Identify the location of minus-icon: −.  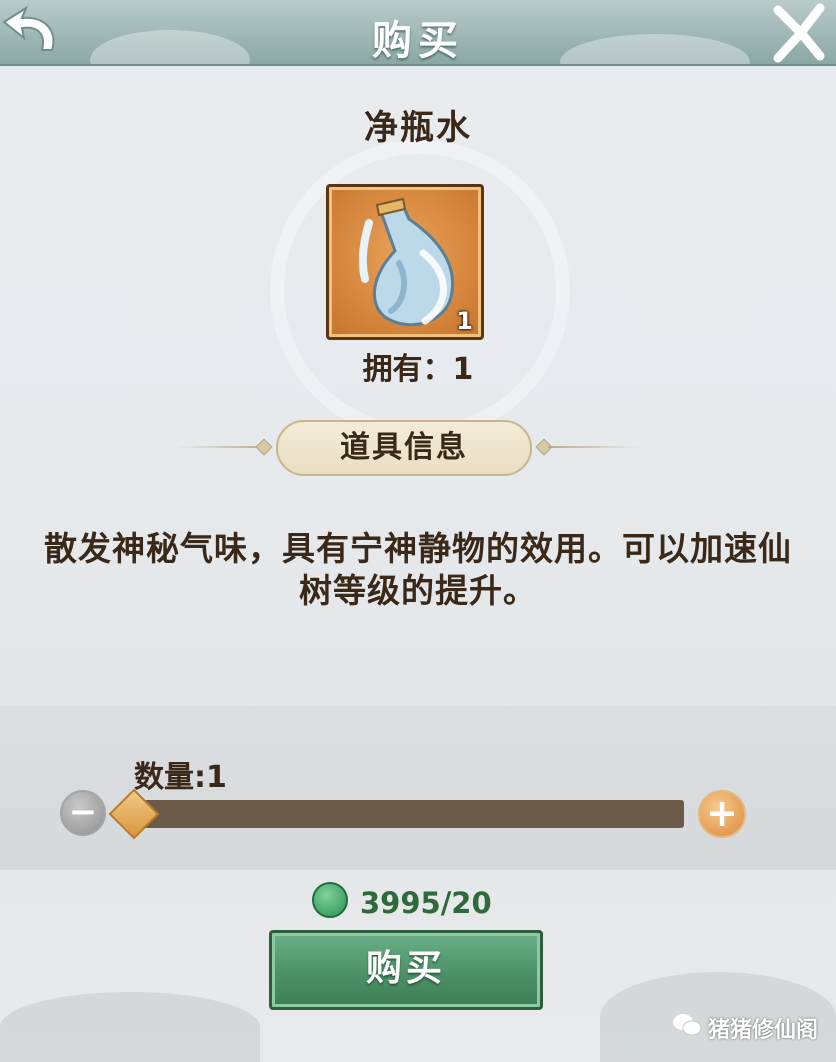
(83, 812).